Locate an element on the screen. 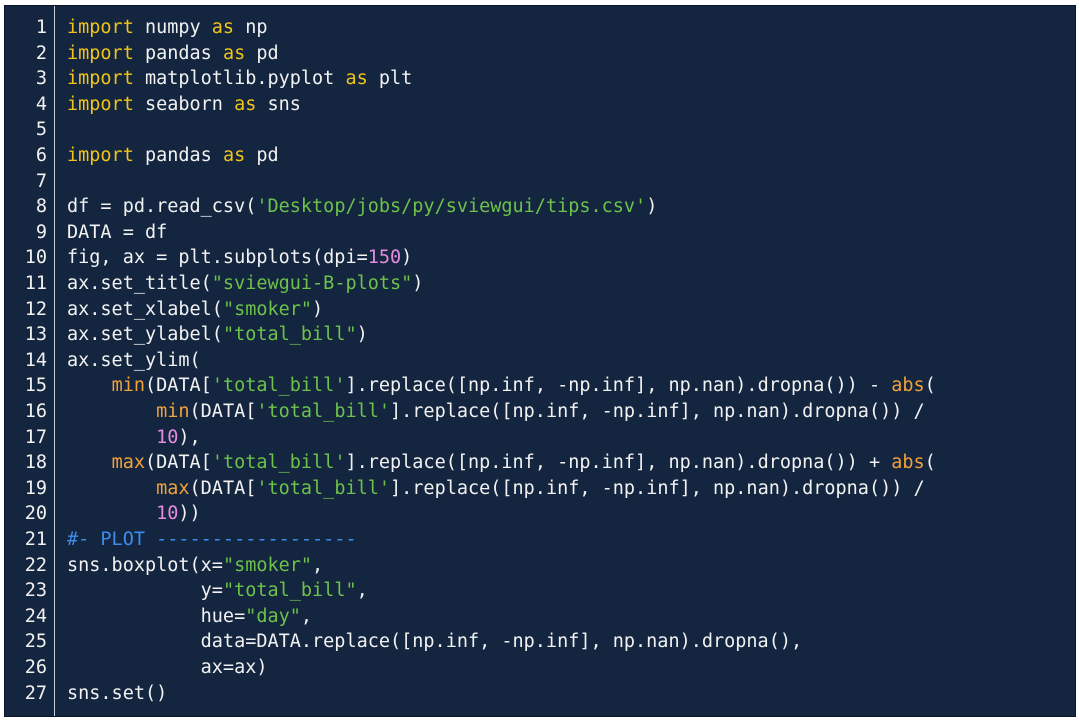  code-line: DATA = df is located at coordinates (117, 233).